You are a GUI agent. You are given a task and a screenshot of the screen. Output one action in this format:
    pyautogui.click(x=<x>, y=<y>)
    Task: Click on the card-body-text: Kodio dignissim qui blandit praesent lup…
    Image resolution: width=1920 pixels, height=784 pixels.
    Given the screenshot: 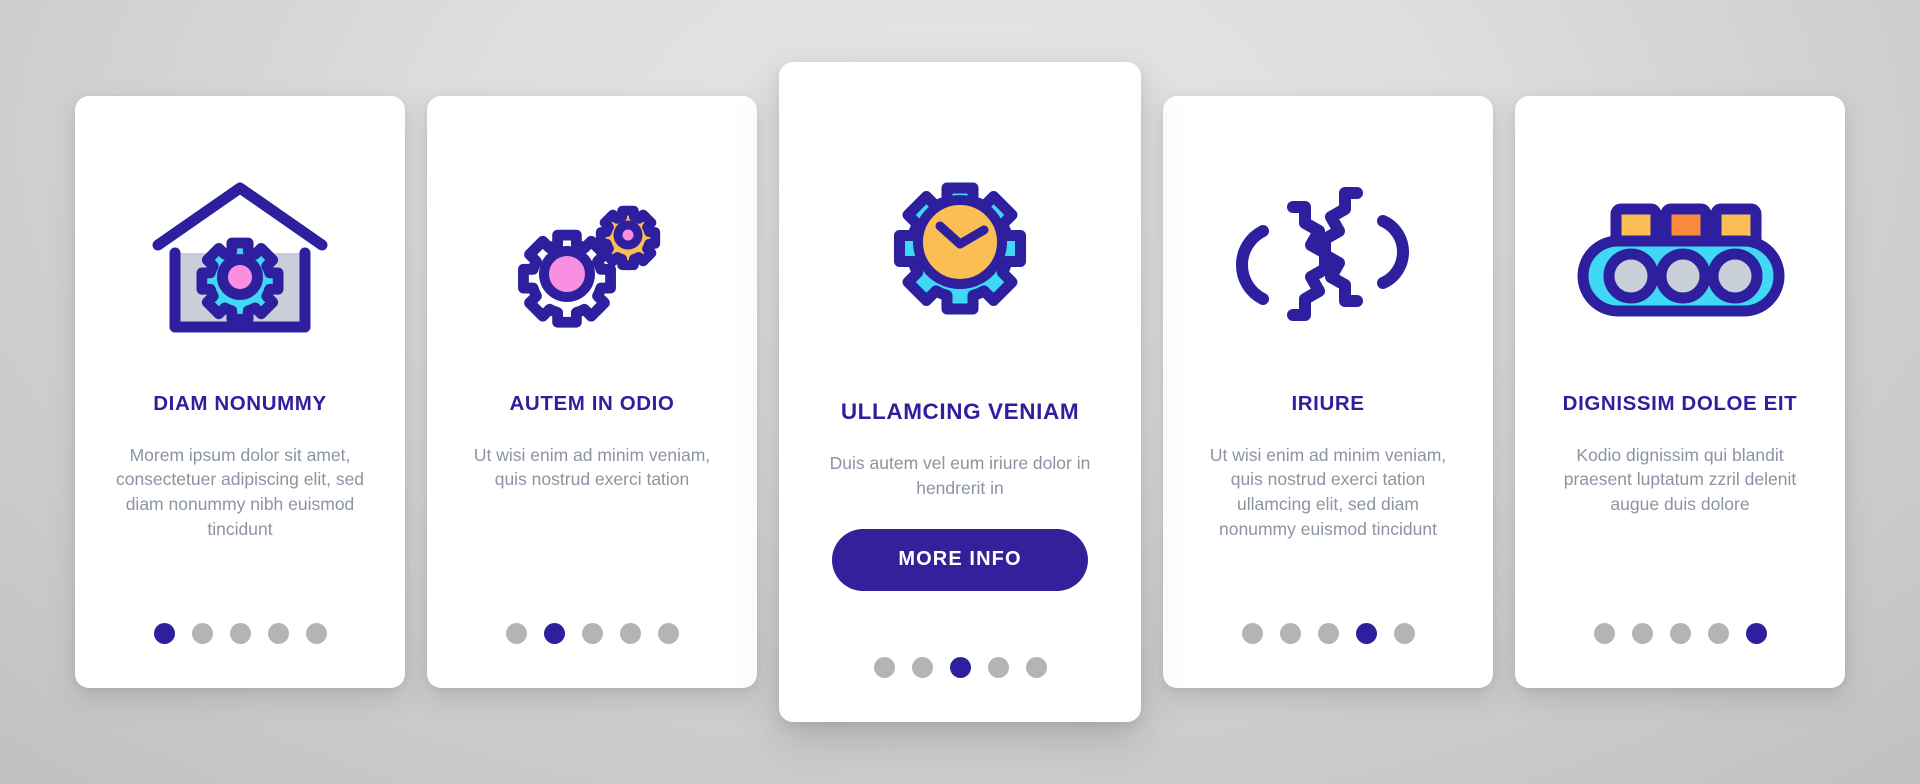 What is the action you would take?
    pyautogui.click(x=1680, y=479)
    